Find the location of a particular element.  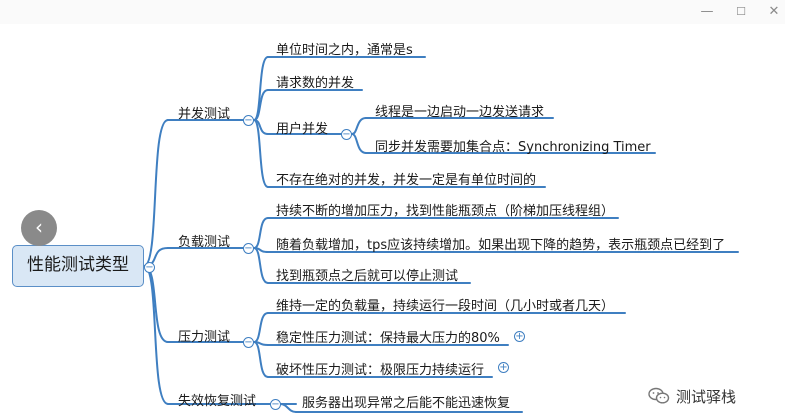

stress-collapse-toggle: − is located at coordinates (248, 342).